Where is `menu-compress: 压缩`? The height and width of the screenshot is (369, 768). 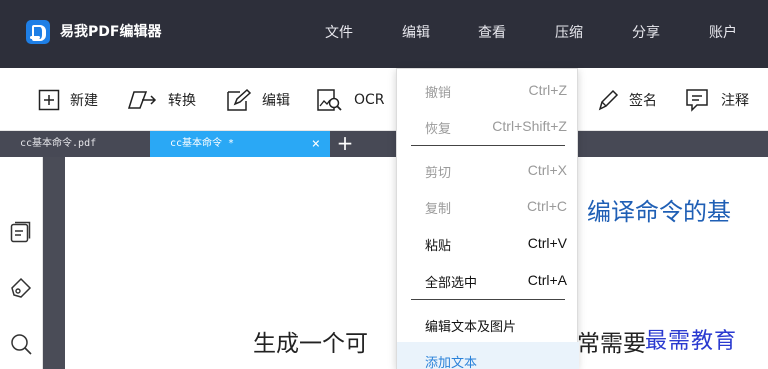 menu-compress: 压缩 is located at coordinates (569, 32).